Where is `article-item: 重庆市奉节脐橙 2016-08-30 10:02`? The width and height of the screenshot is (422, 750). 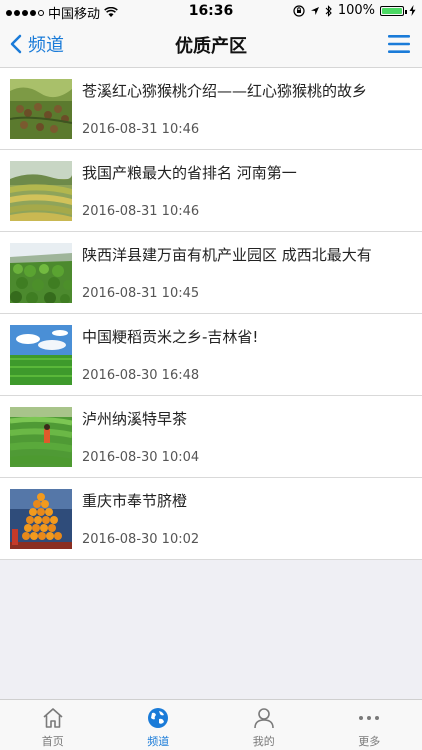 article-item: 重庆市奉节脐橙 2016-08-30 10:02 is located at coordinates (211, 519).